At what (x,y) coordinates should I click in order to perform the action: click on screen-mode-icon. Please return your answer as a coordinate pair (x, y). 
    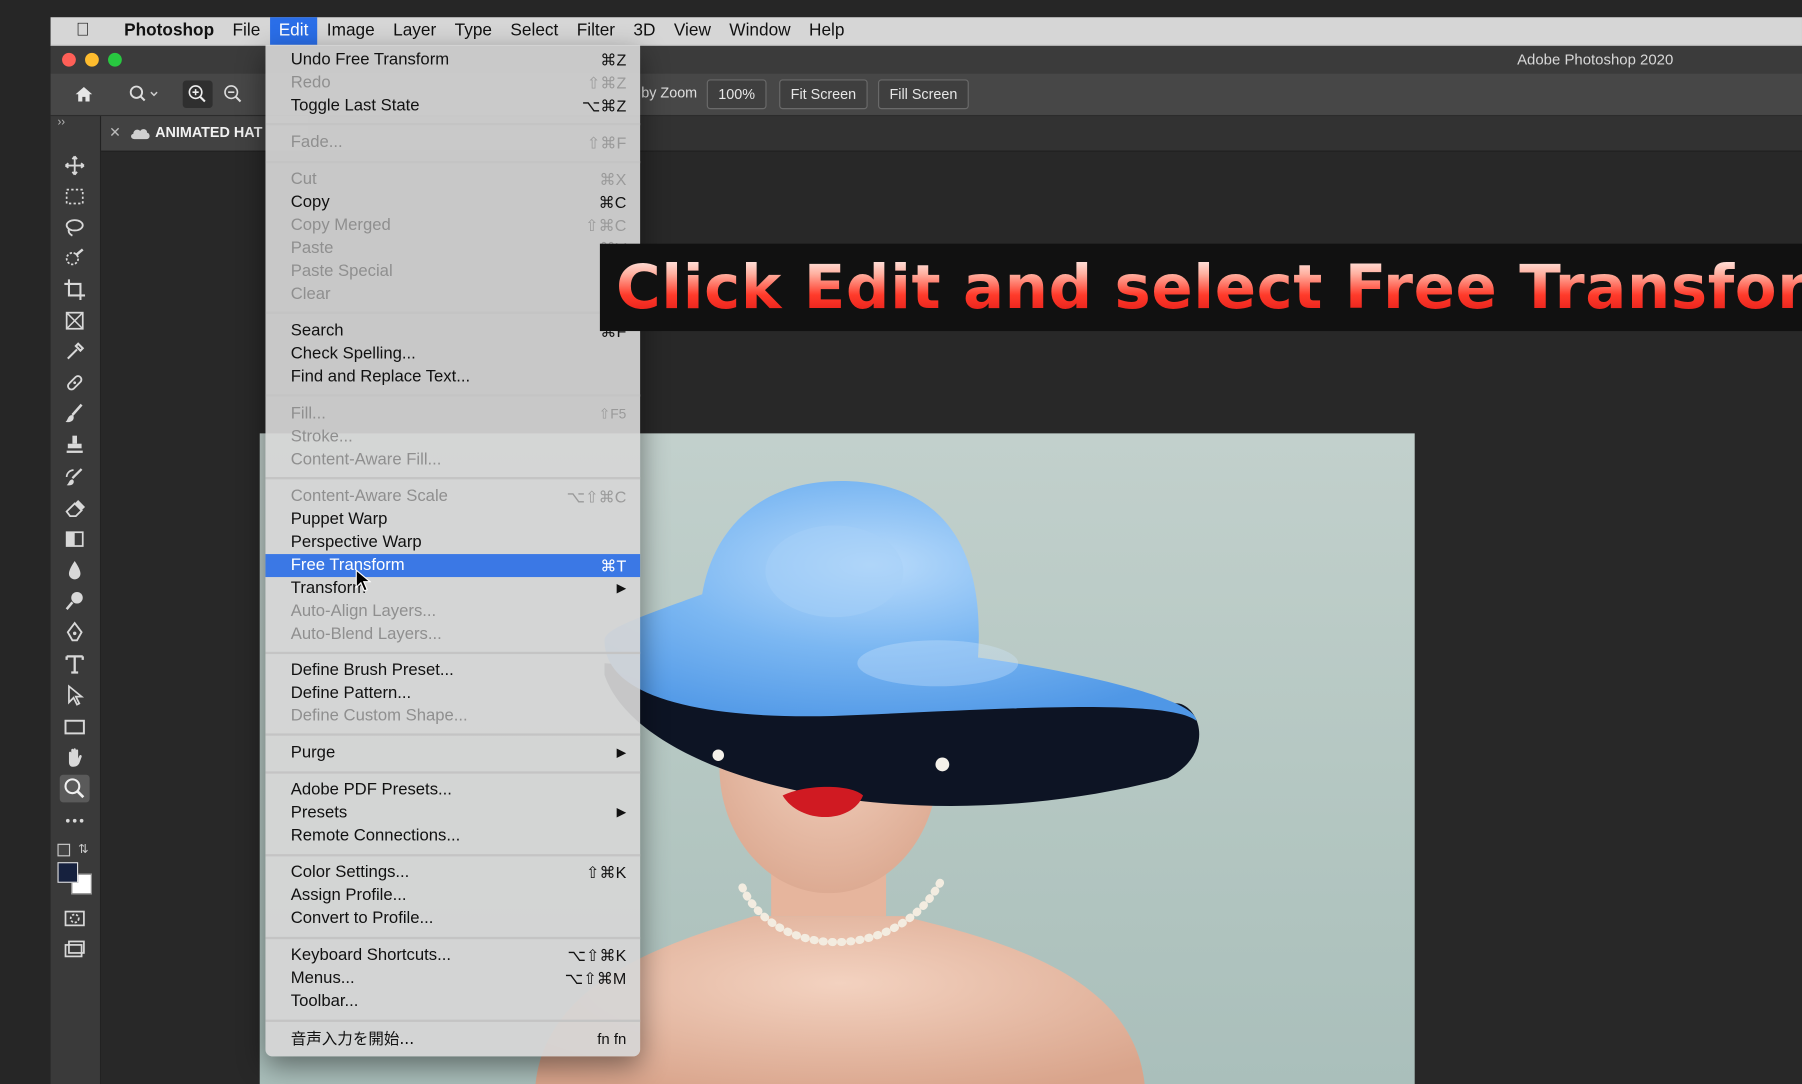
    Looking at the image, I should click on (75, 950).